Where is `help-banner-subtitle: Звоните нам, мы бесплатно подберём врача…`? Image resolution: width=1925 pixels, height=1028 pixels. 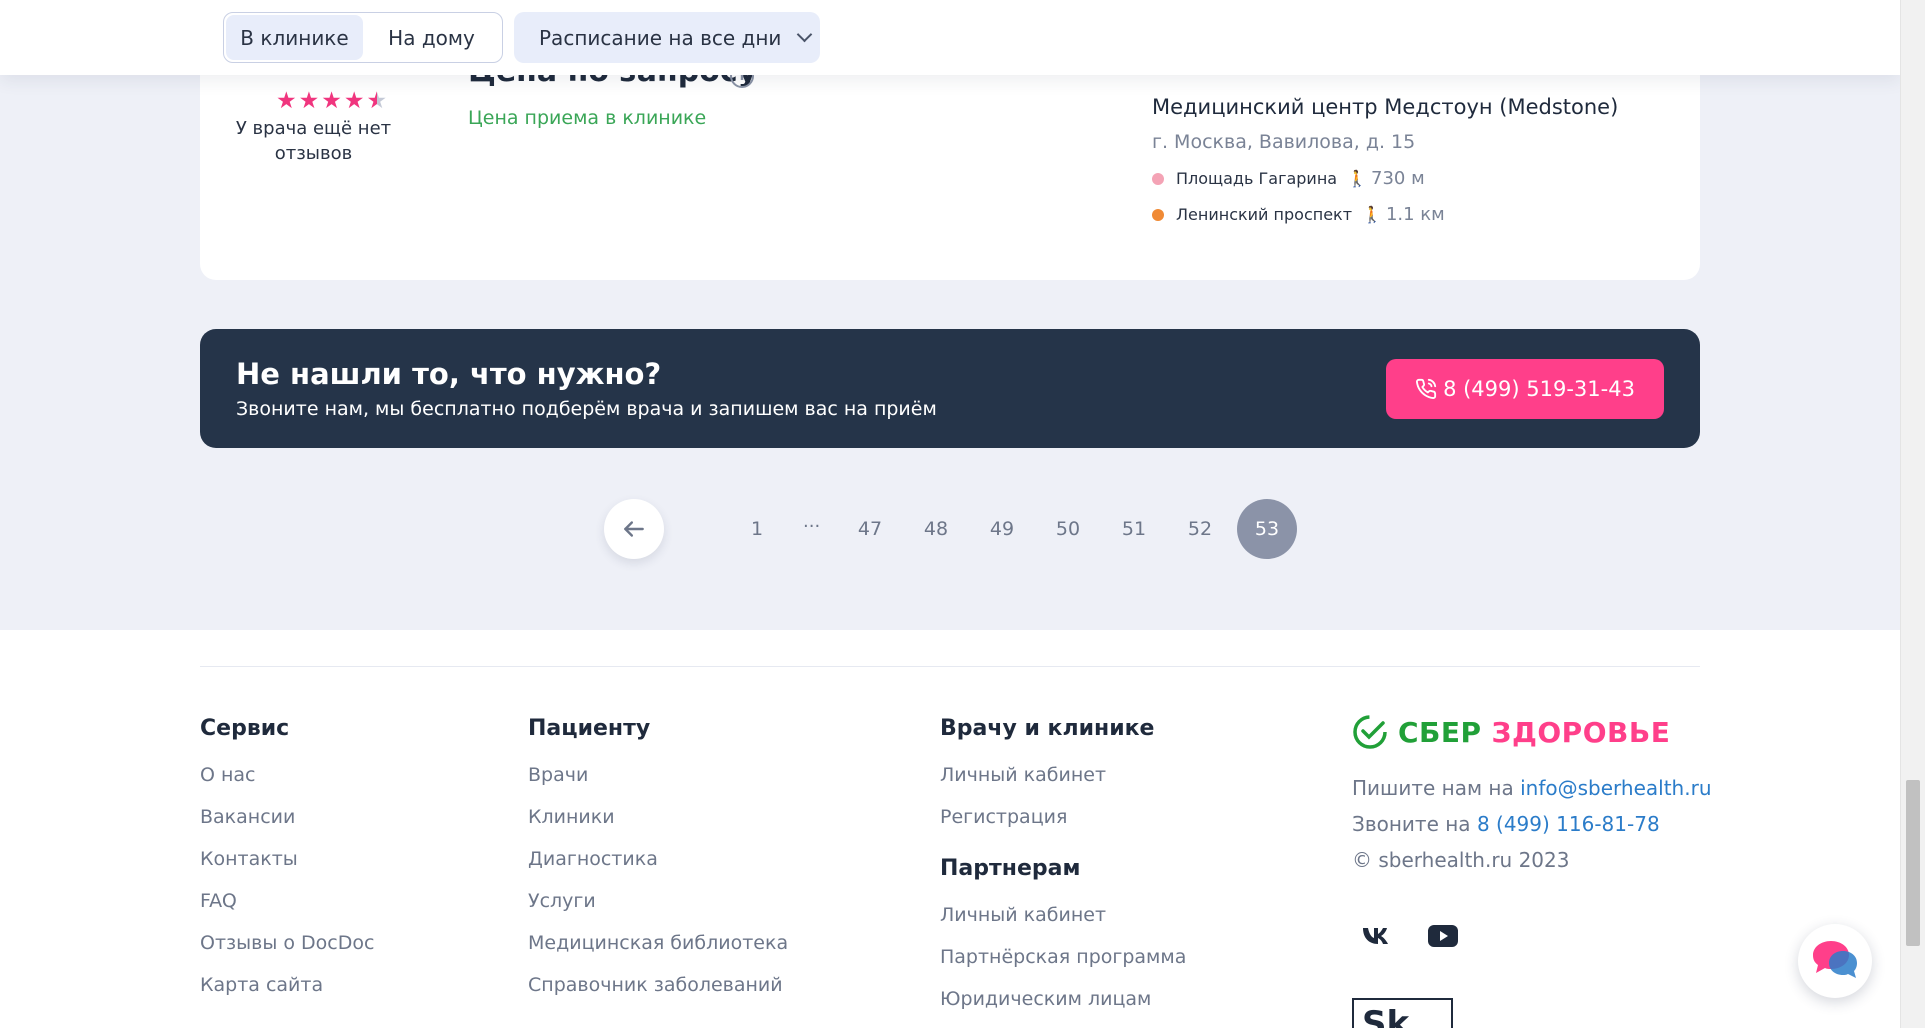 help-banner-subtitle: Звоните нам, мы бесплатно подберём врача… is located at coordinates (586, 409).